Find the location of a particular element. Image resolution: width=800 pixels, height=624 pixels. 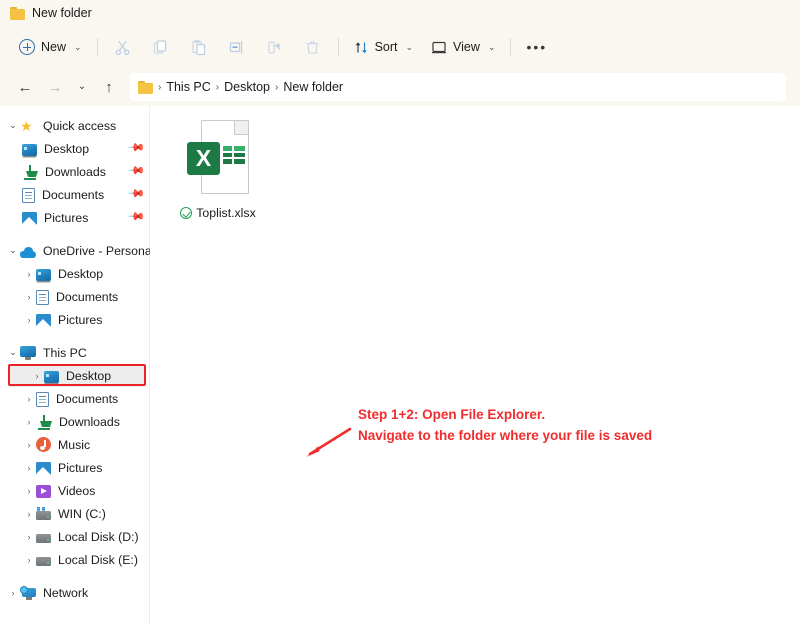

sidebar-item-drive-d: › Local Disk (D:) is located at coordinates (74, 536).